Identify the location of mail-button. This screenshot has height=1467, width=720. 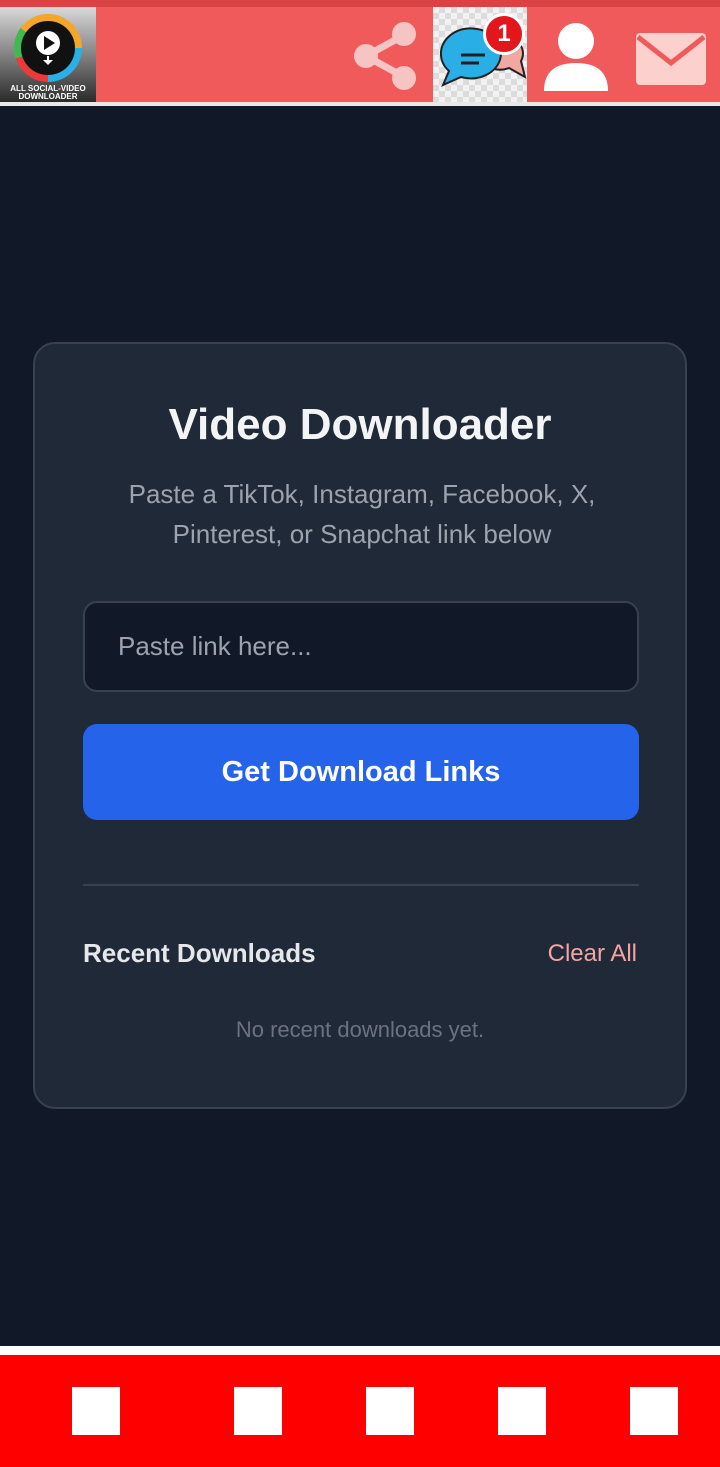
(671, 59).